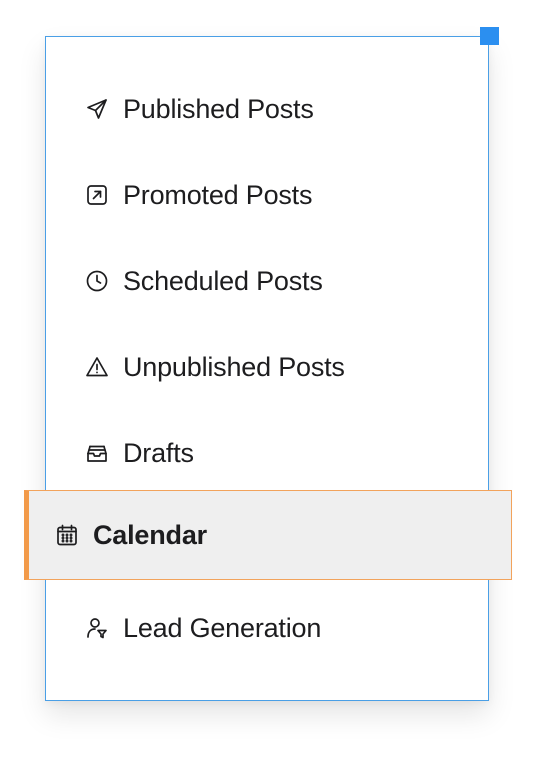 This screenshot has height=758, width=536. I want to click on menu-item-label: Scheduled Posts, so click(223, 280).